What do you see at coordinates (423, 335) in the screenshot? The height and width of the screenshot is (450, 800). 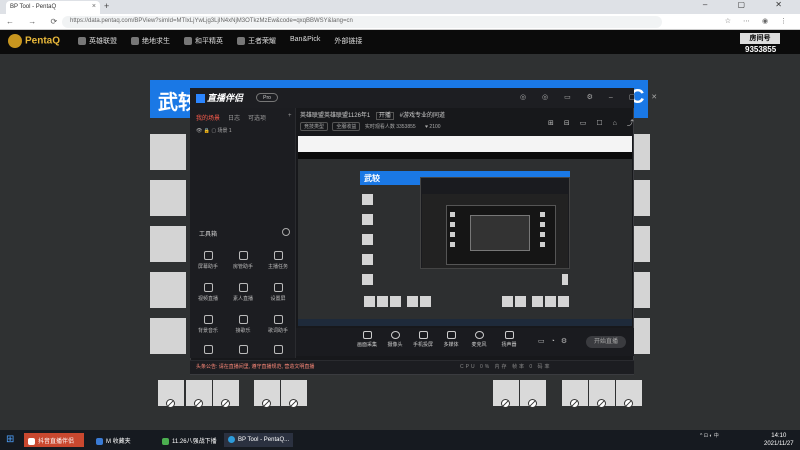 I see `phone-icon` at bounding box center [423, 335].